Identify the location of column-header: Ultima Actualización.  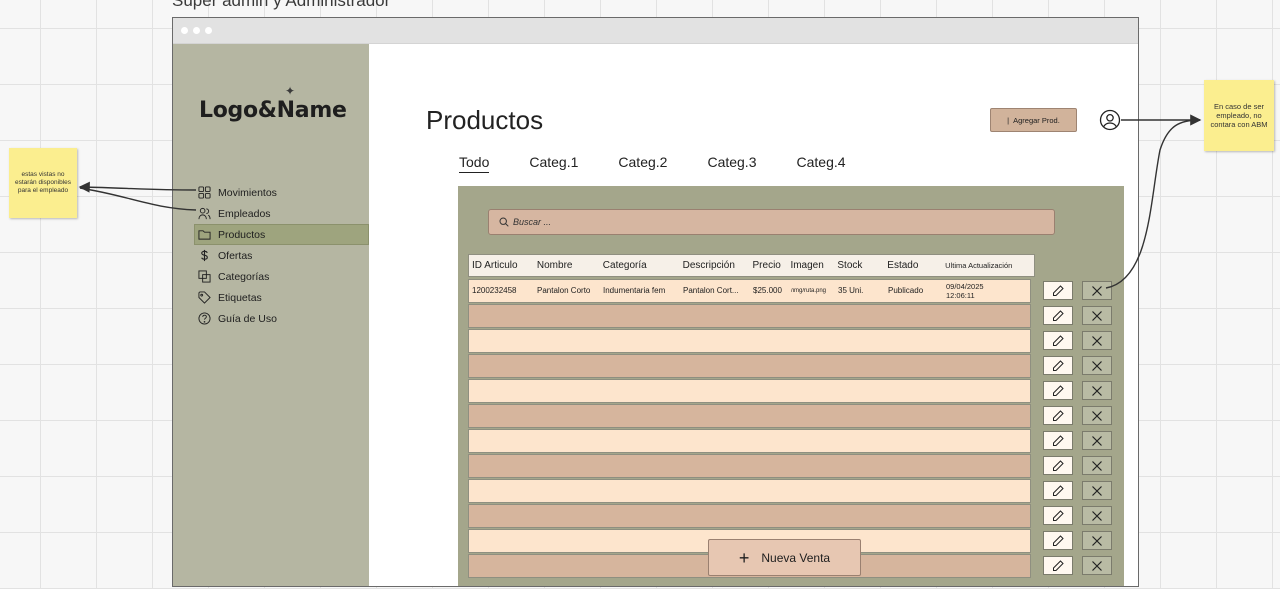
(979, 265).